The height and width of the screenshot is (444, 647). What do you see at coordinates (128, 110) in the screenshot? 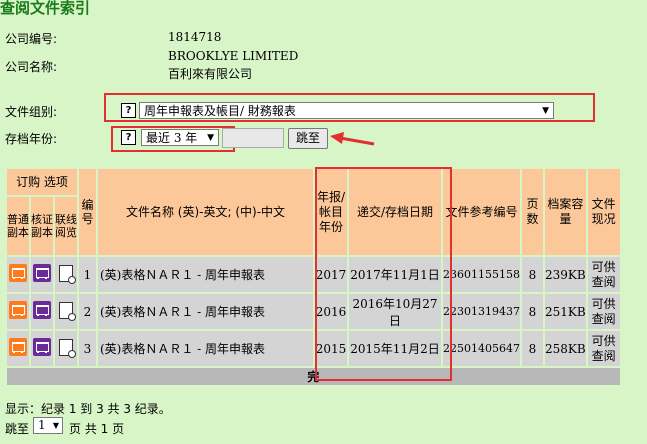
I see `help-icon: ?` at bounding box center [128, 110].